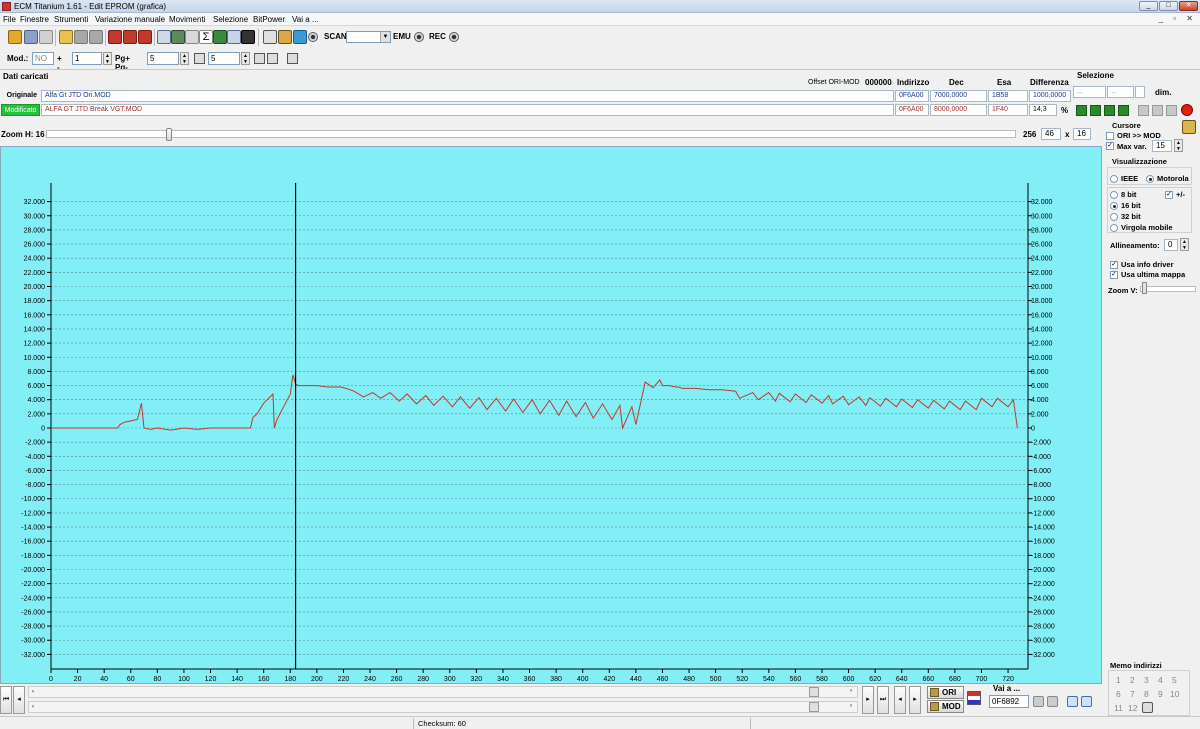 The height and width of the screenshot is (729, 1200). Describe the element at coordinates (868, 700) in the screenshot. I see `next-page-button: ▸` at that location.